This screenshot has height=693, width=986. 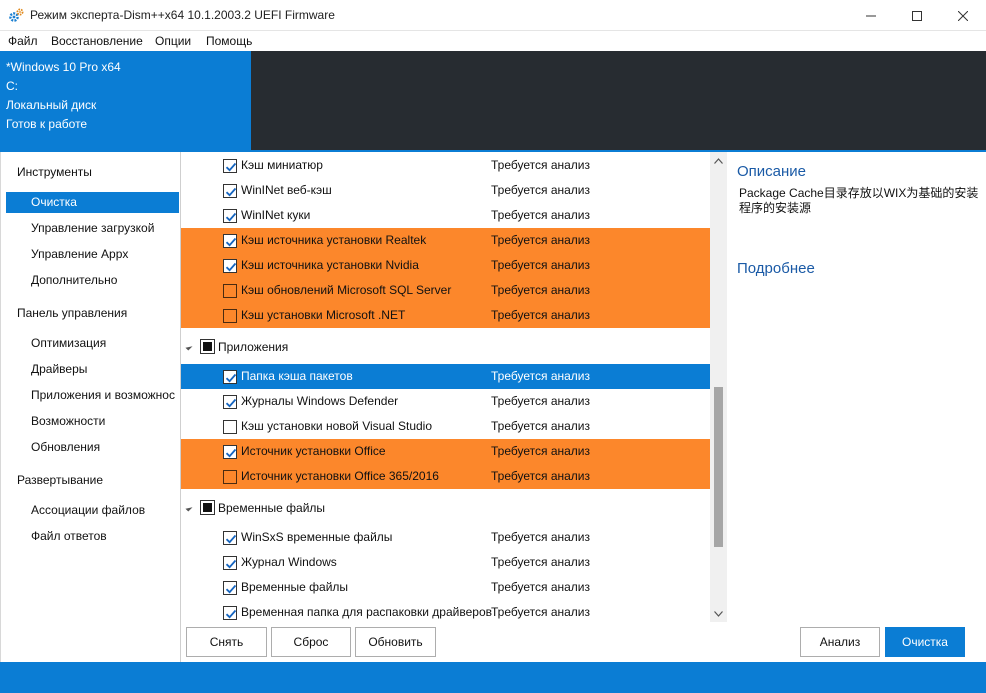 What do you see at coordinates (12, 86) in the screenshot?
I see `drive-letter: C:` at bounding box center [12, 86].